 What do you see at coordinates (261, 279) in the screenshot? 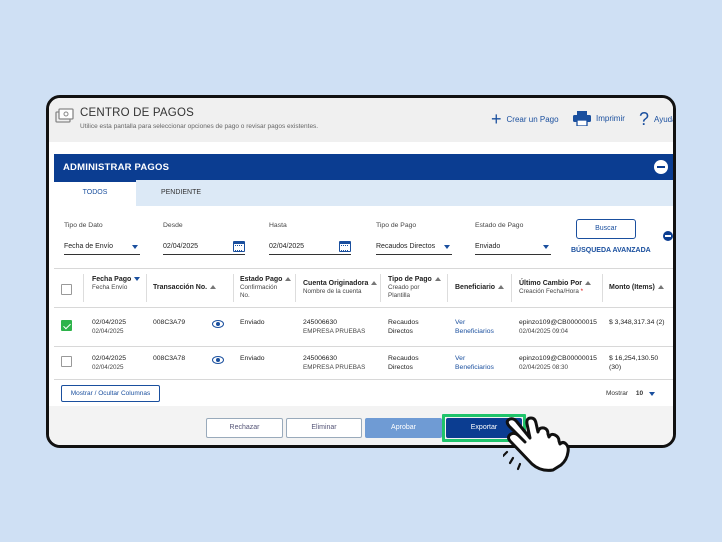
I see `col-title: Estado Pago` at bounding box center [261, 279].